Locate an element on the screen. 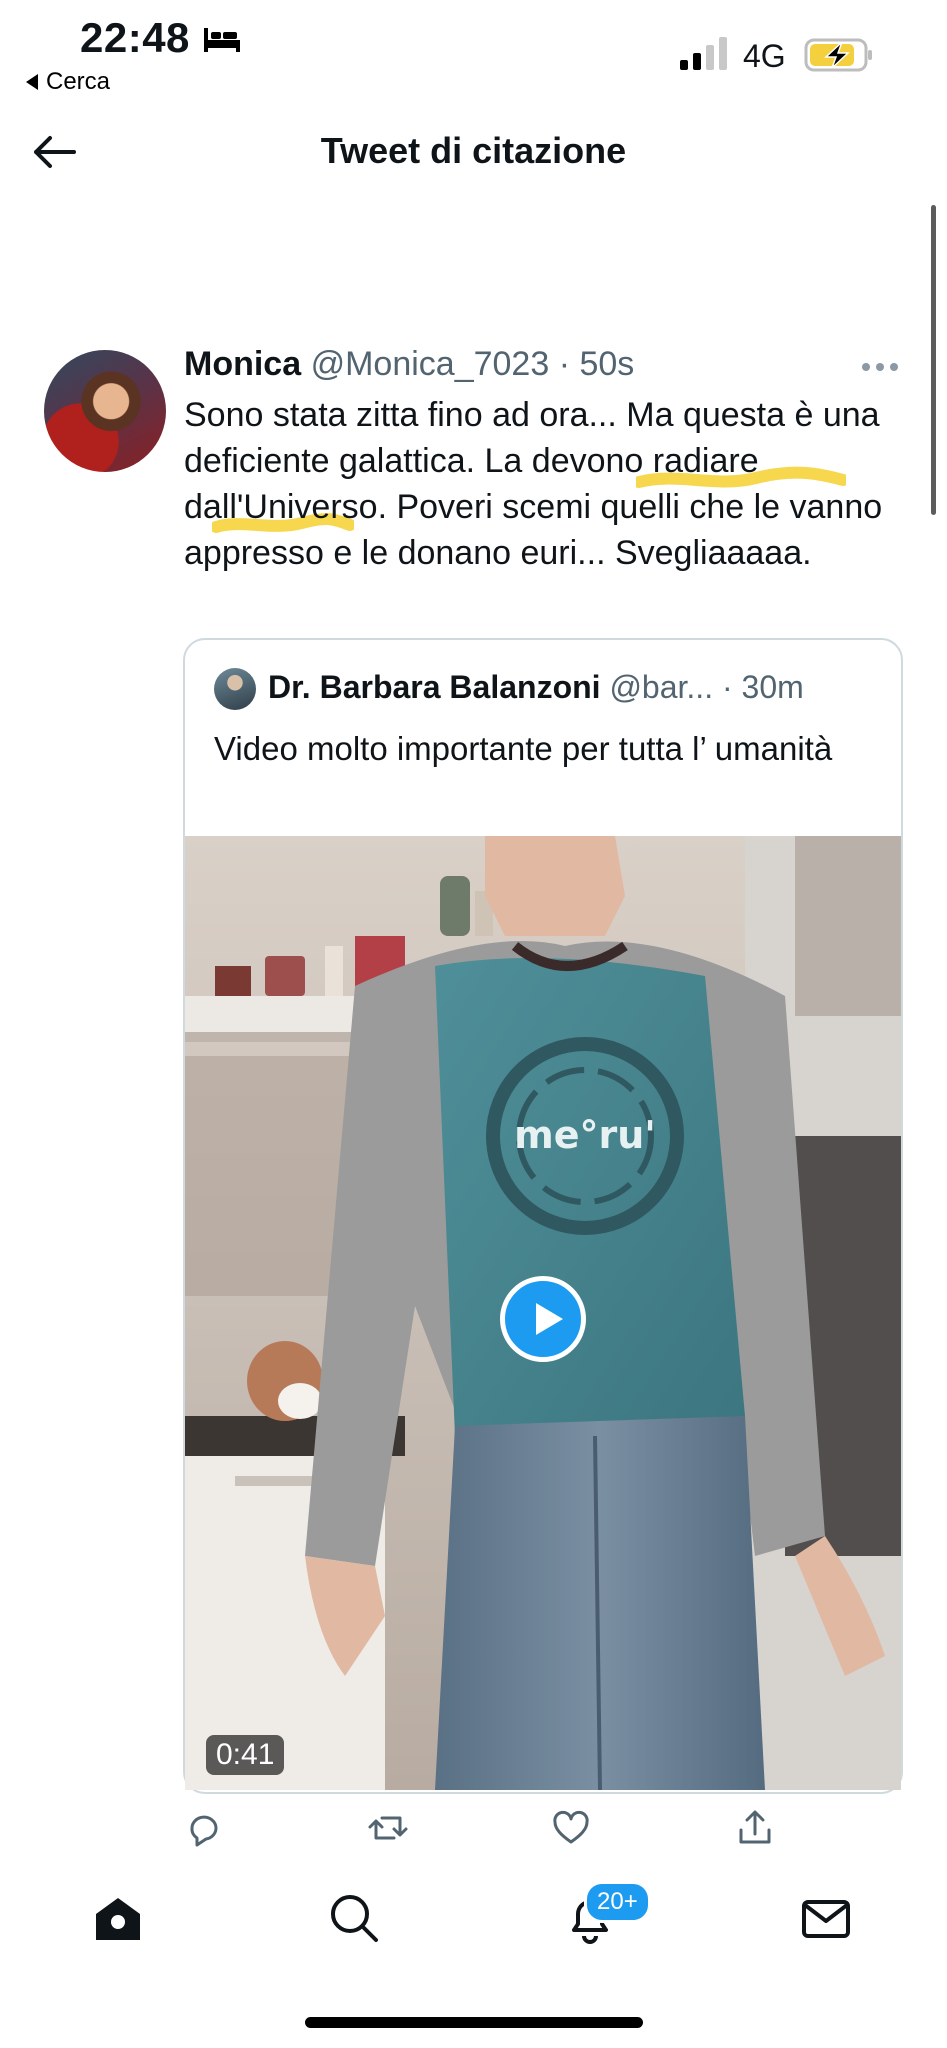 Image resolution: width=947 pixels, height=2048 pixels. quoted-tweet-time: 30m is located at coordinates (772, 687).